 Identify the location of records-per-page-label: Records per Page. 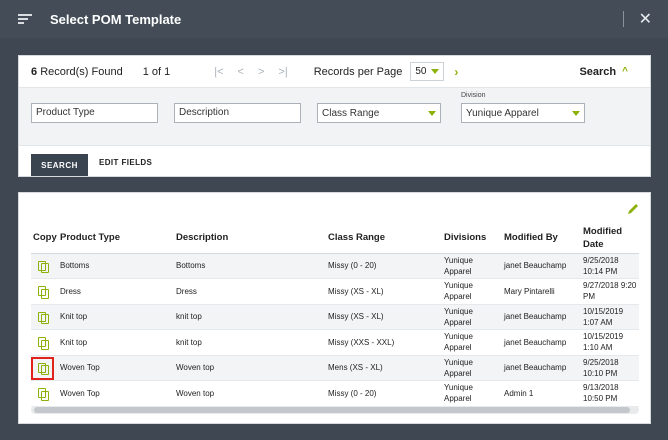
(358, 71).